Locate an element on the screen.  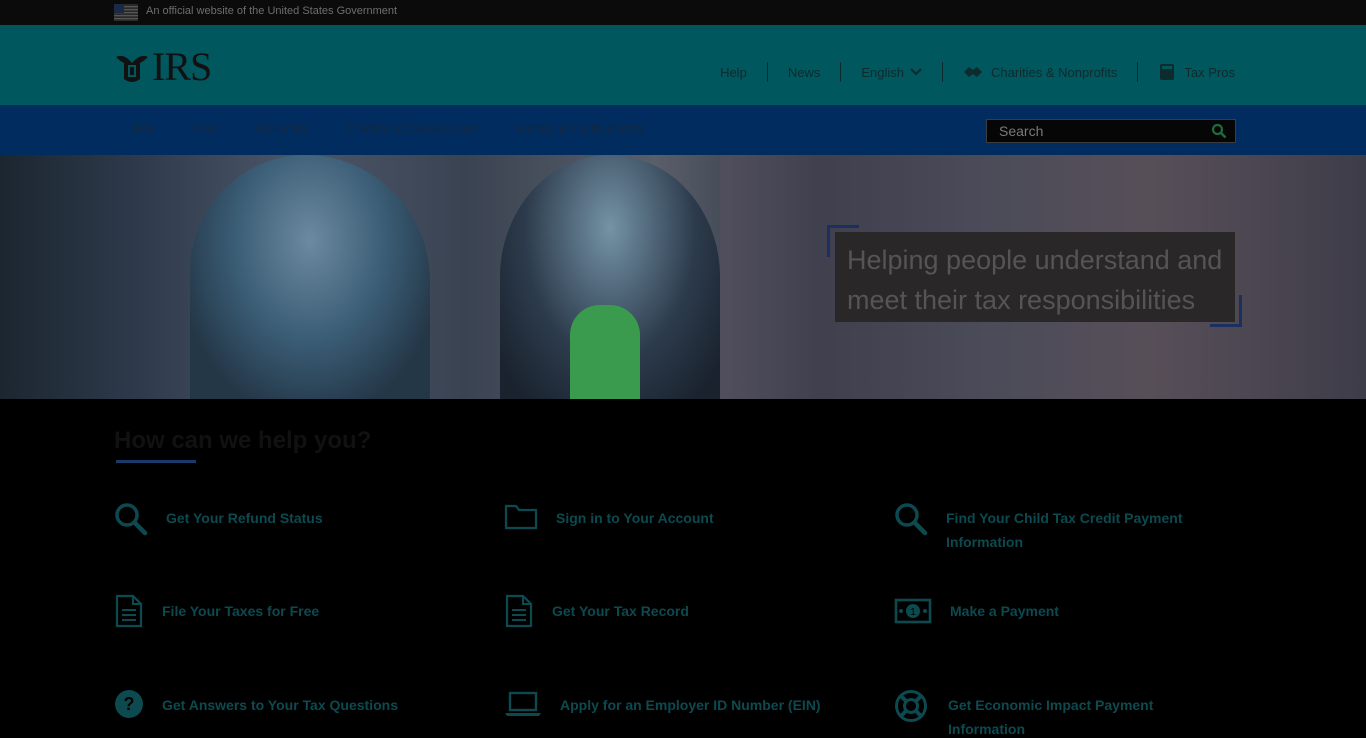
tile-sign-in: Sign in to Your Account is located at coordinates (609, 516).